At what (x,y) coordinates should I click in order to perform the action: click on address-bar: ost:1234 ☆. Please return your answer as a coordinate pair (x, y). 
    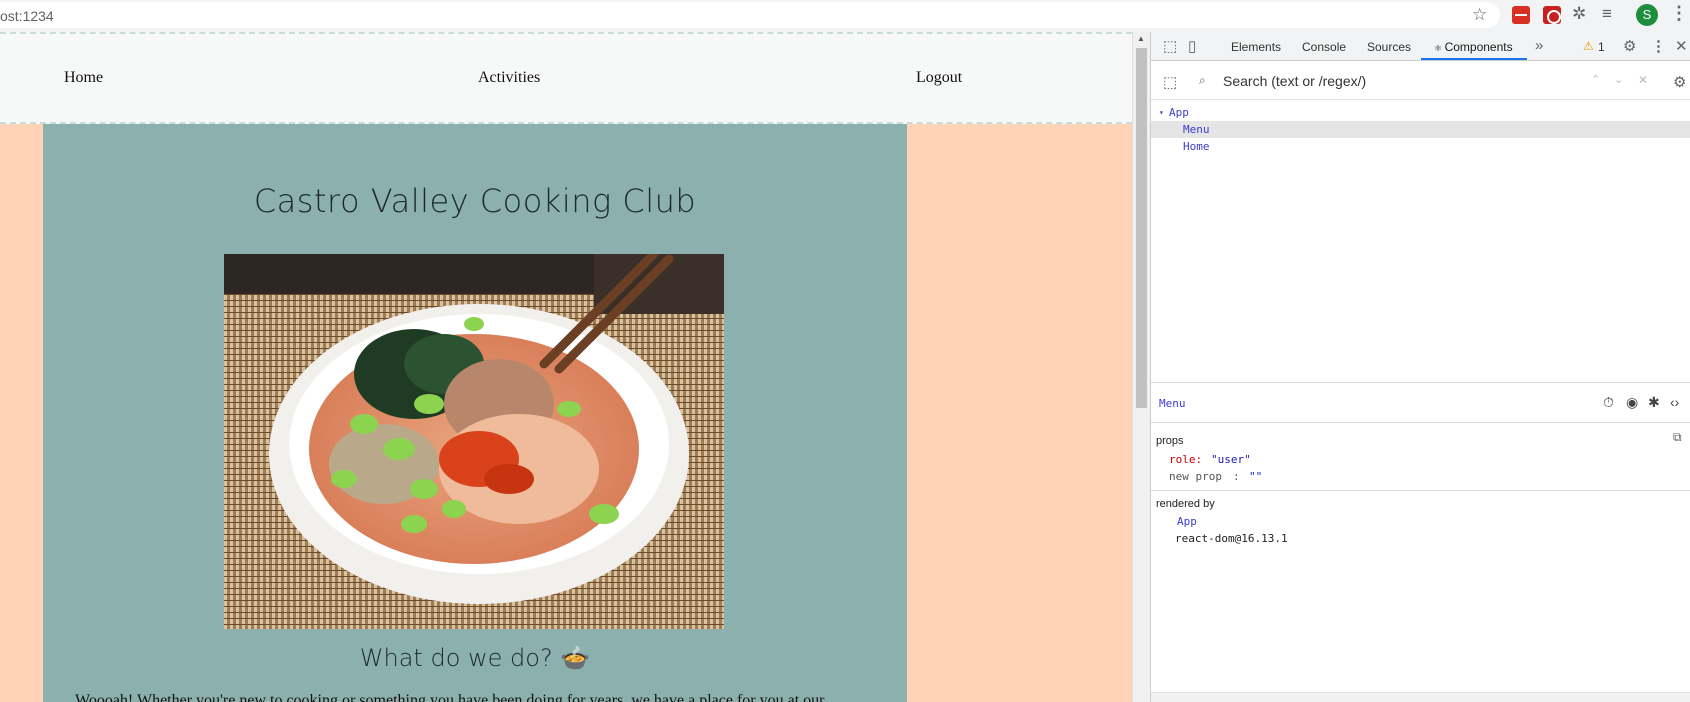
    Looking at the image, I should click on (750, 15).